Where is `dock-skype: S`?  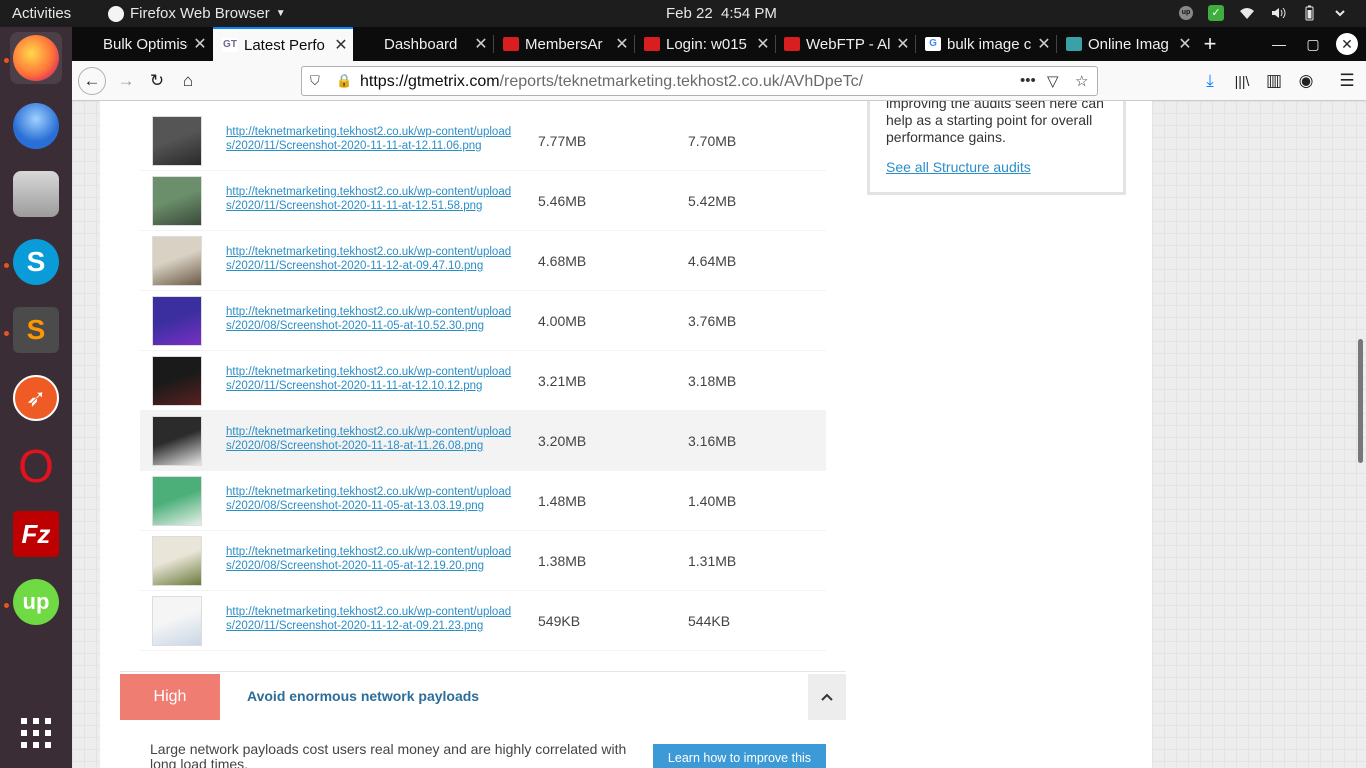
dock-skype: S is located at coordinates (36, 262).